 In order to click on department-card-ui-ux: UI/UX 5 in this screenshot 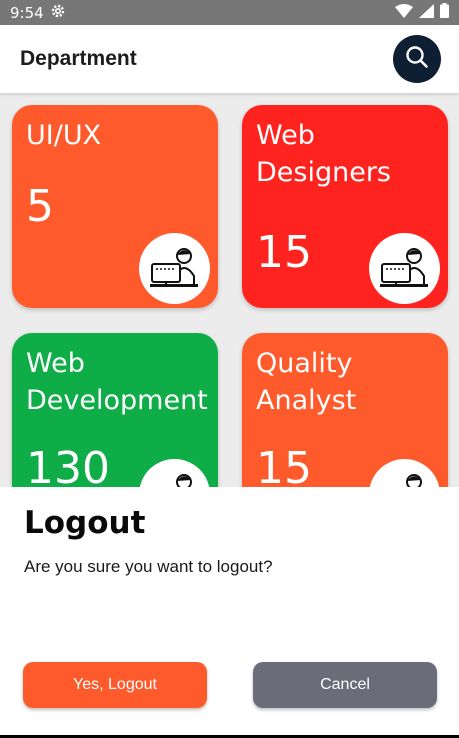, I will do `click(115, 206)`.